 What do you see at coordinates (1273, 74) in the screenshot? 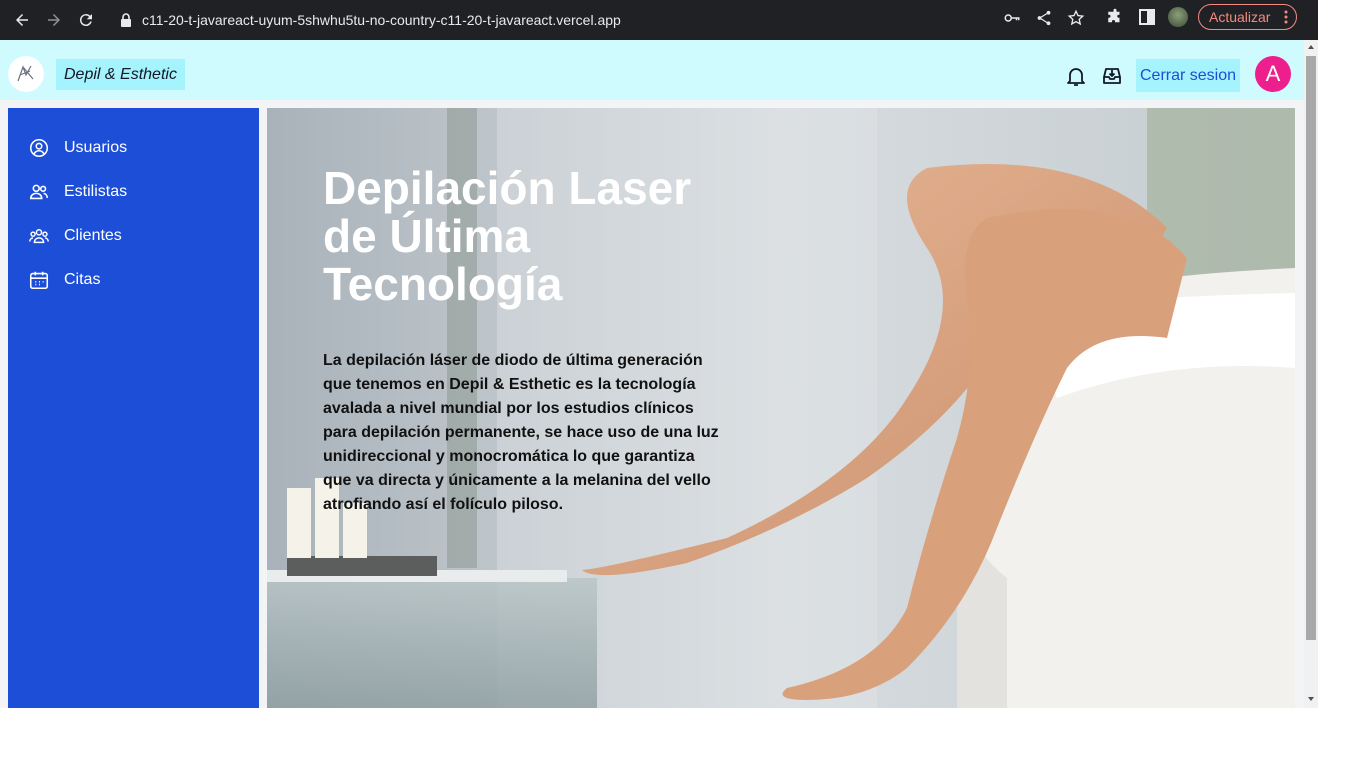
I see `user-avatar: A` at bounding box center [1273, 74].